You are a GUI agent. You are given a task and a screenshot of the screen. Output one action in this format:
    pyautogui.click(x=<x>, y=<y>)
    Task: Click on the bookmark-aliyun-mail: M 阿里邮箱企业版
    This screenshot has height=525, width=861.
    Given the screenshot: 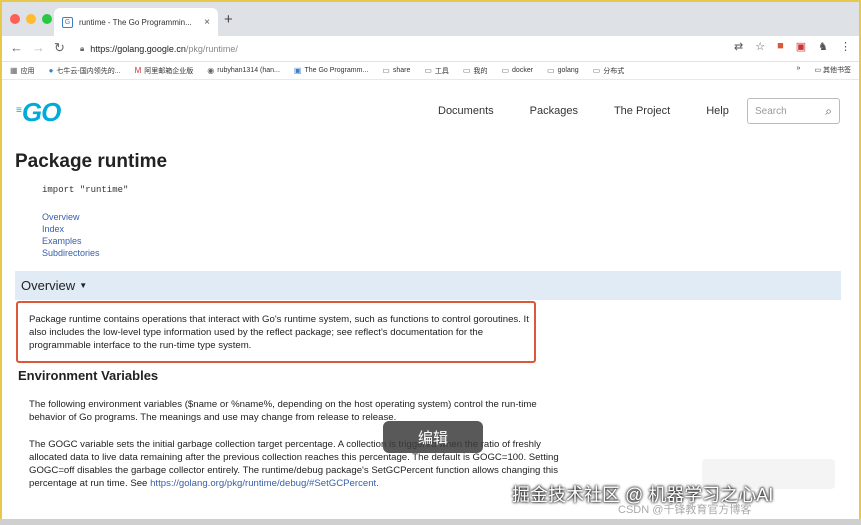 What is the action you would take?
    pyautogui.click(x=164, y=71)
    